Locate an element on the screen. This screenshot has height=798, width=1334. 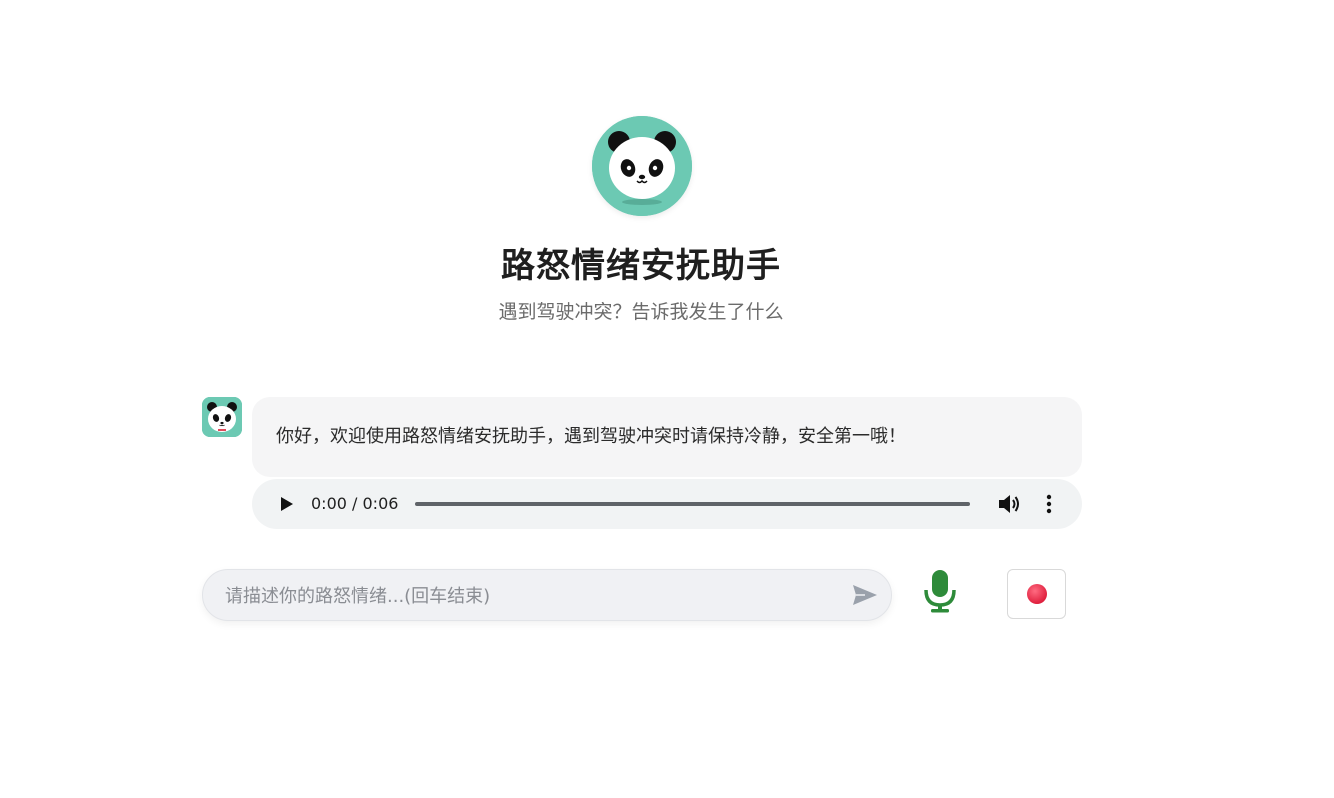
page-subtitle: 遇到驾驶冲突？告诉我发生了什么 is located at coordinates (641, 312).